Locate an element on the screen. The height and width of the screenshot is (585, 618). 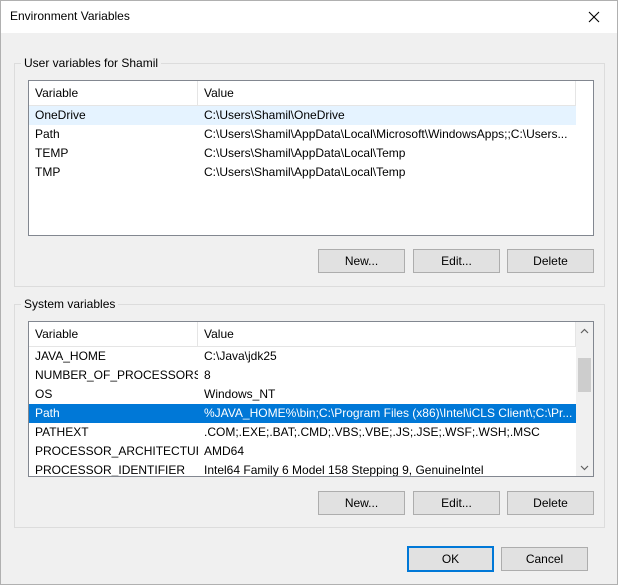
cancel-button: Cancel is located at coordinates (544, 559).